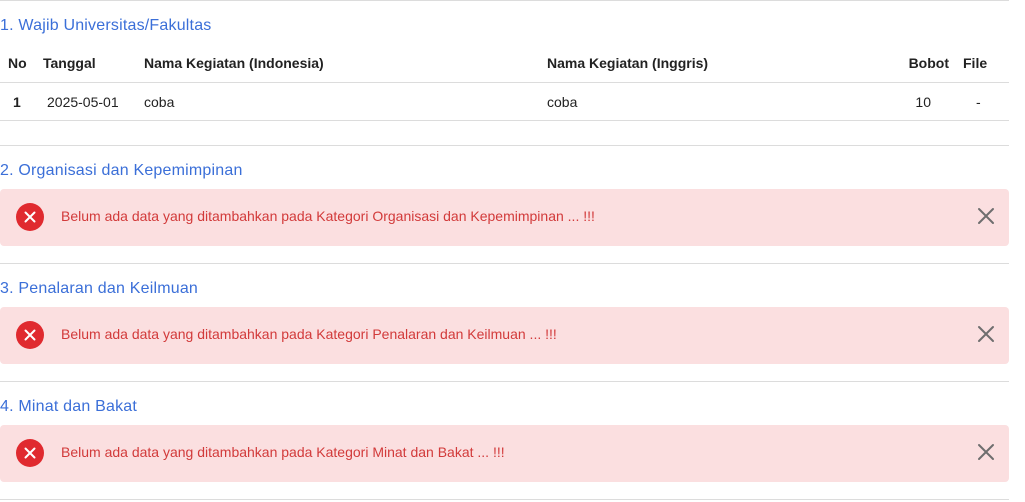 The height and width of the screenshot is (502, 1025). I want to click on header-nama-indonesia: Nama Kegiatan (Indonesia), so click(345, 63).